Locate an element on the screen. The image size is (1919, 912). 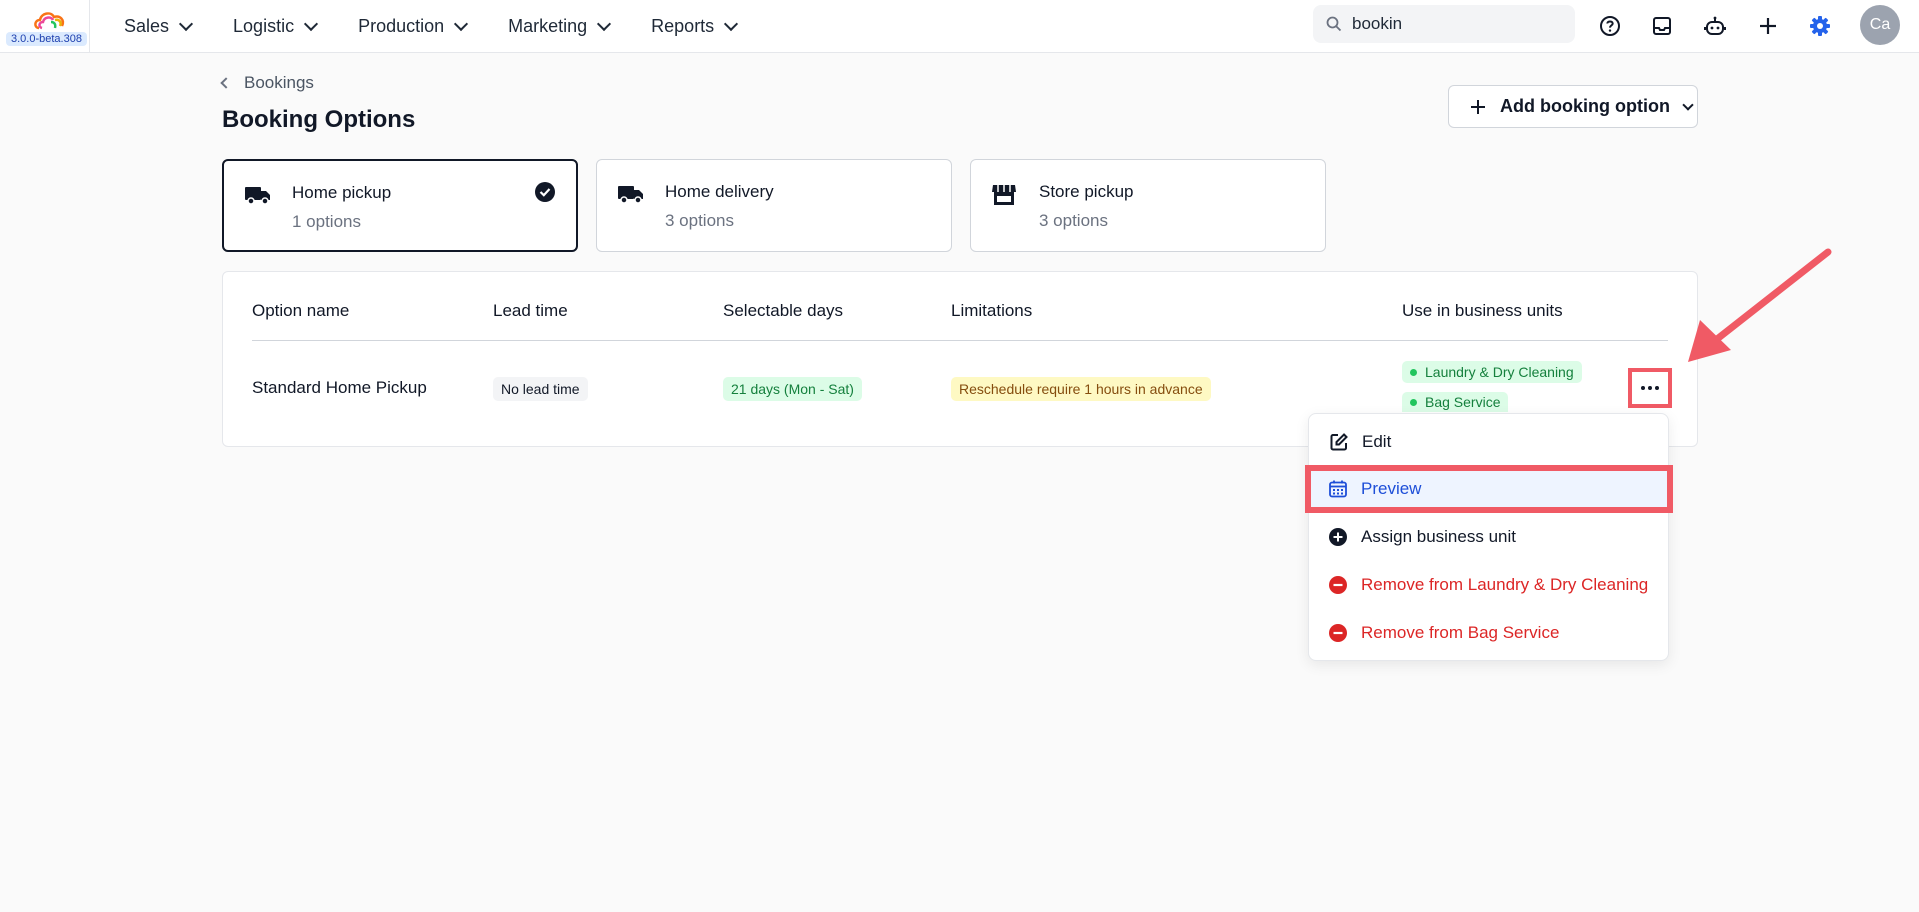
menu-item-assign-business-unit: Assign business unit is located at coordinates (1488, 537).